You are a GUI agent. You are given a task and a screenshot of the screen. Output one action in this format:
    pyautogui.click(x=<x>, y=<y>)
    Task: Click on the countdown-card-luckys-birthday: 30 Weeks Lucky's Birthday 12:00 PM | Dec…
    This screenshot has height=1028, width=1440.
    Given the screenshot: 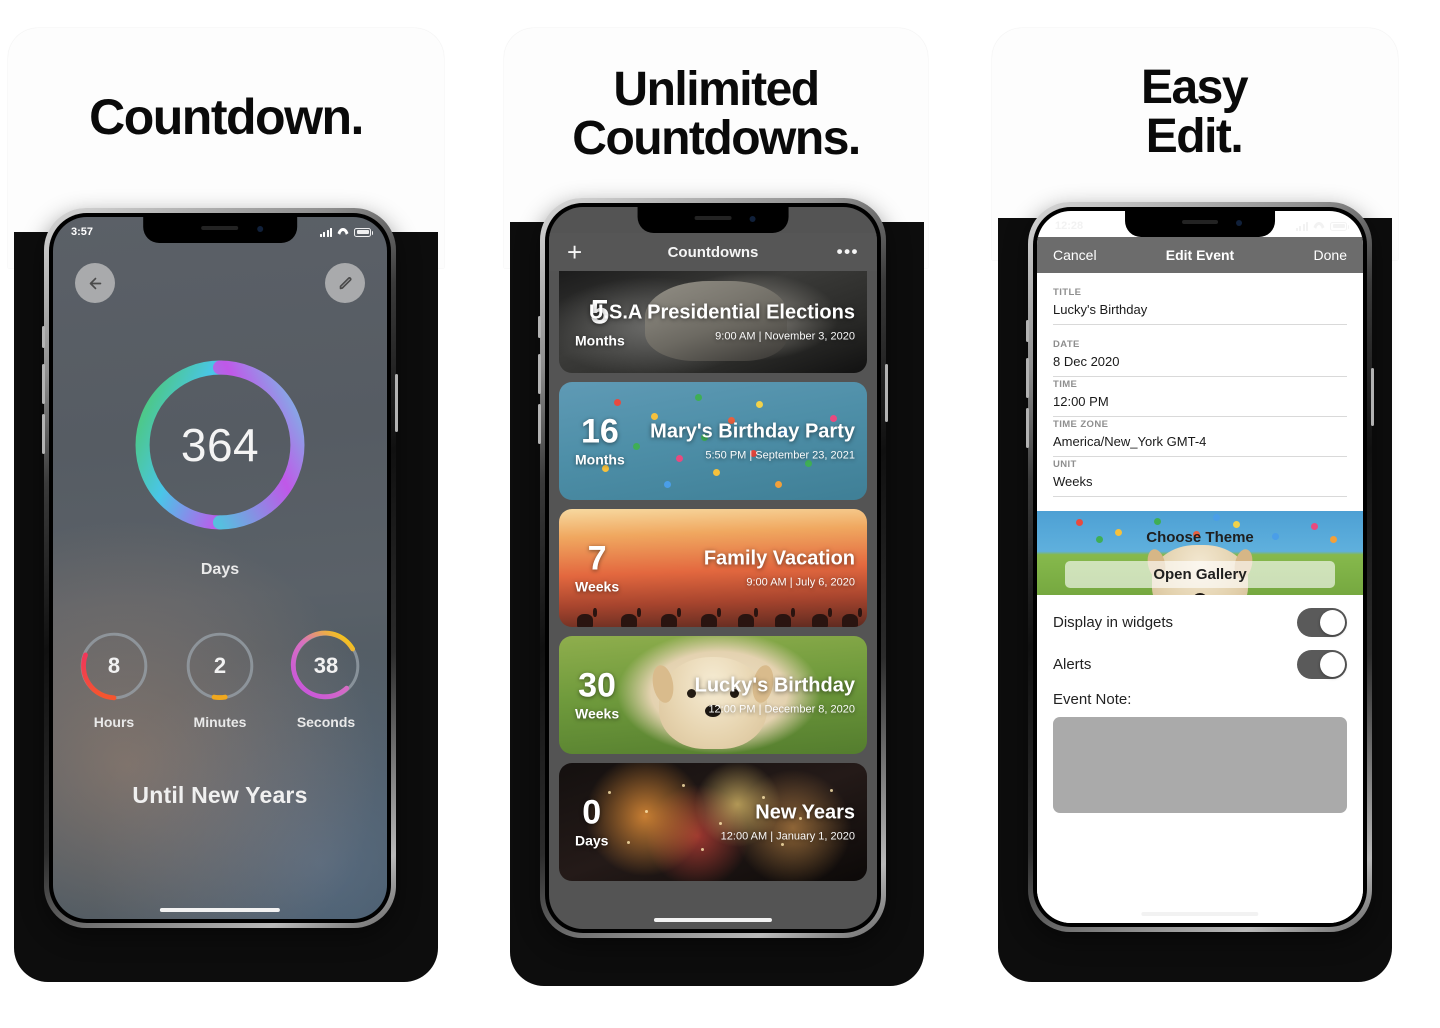 What is the action you would take?
    pyautogui.click(x=713, y=695)
    